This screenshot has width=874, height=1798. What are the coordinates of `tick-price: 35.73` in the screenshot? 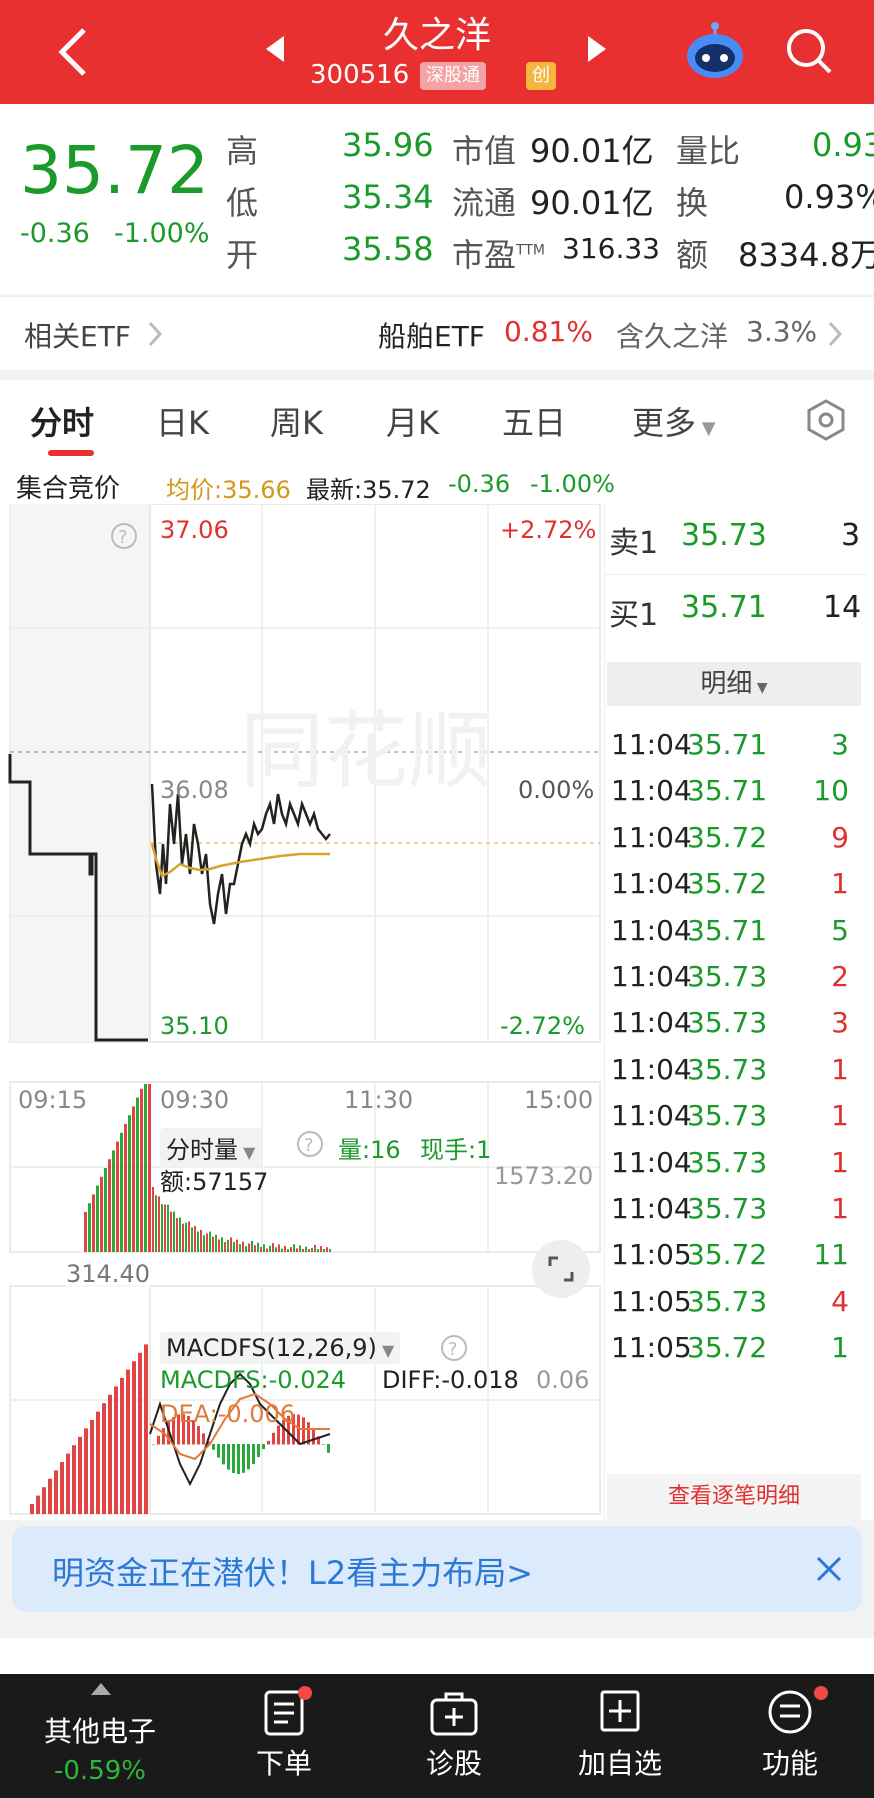 It's located at (727, 1023).